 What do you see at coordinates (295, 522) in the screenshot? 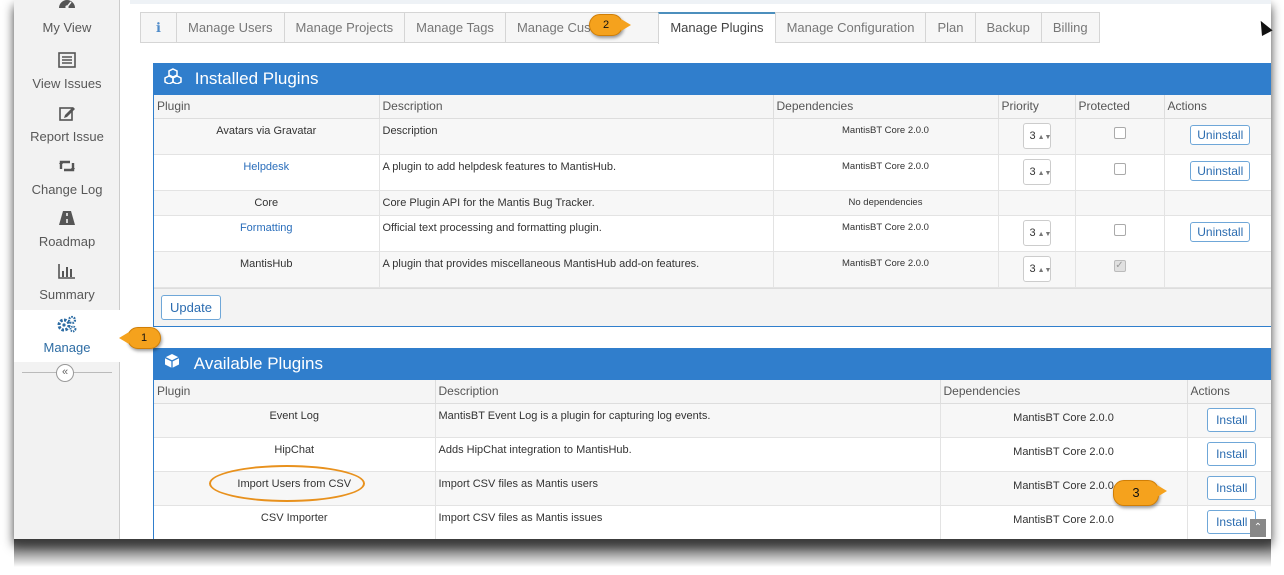
I see `plugin-name: CSV Importer` at bounding box center [295, 522].